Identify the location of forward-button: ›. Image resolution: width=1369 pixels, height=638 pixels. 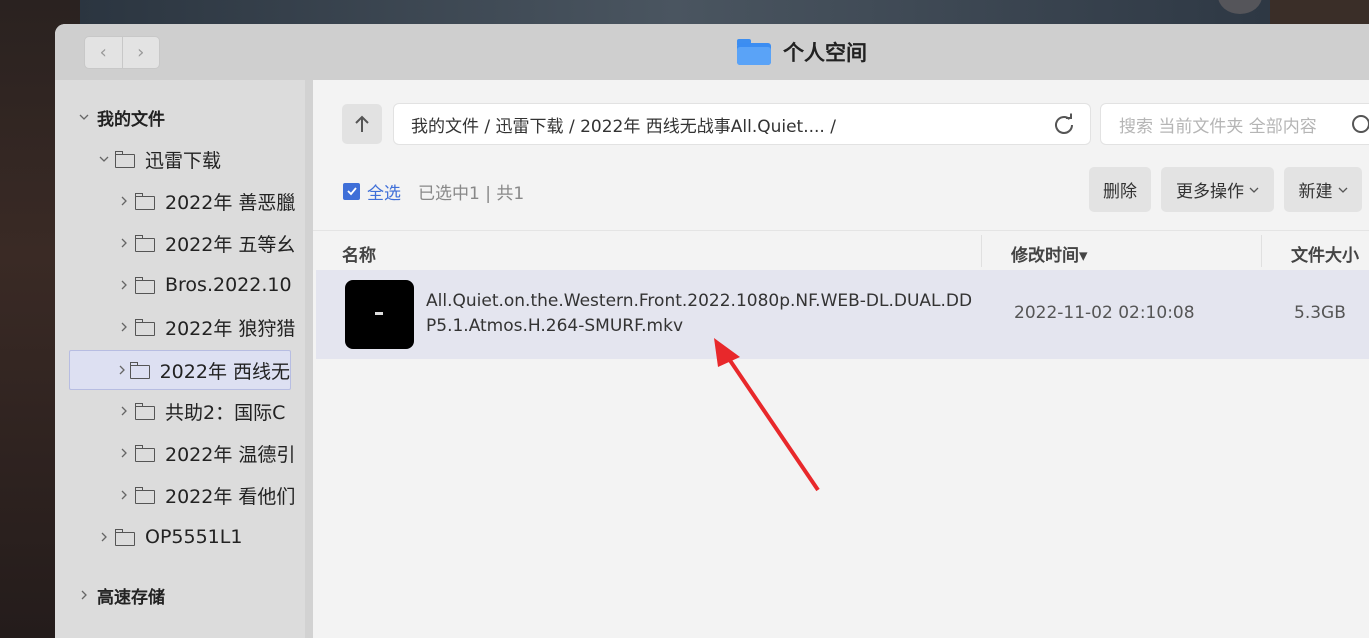
(140, 52).